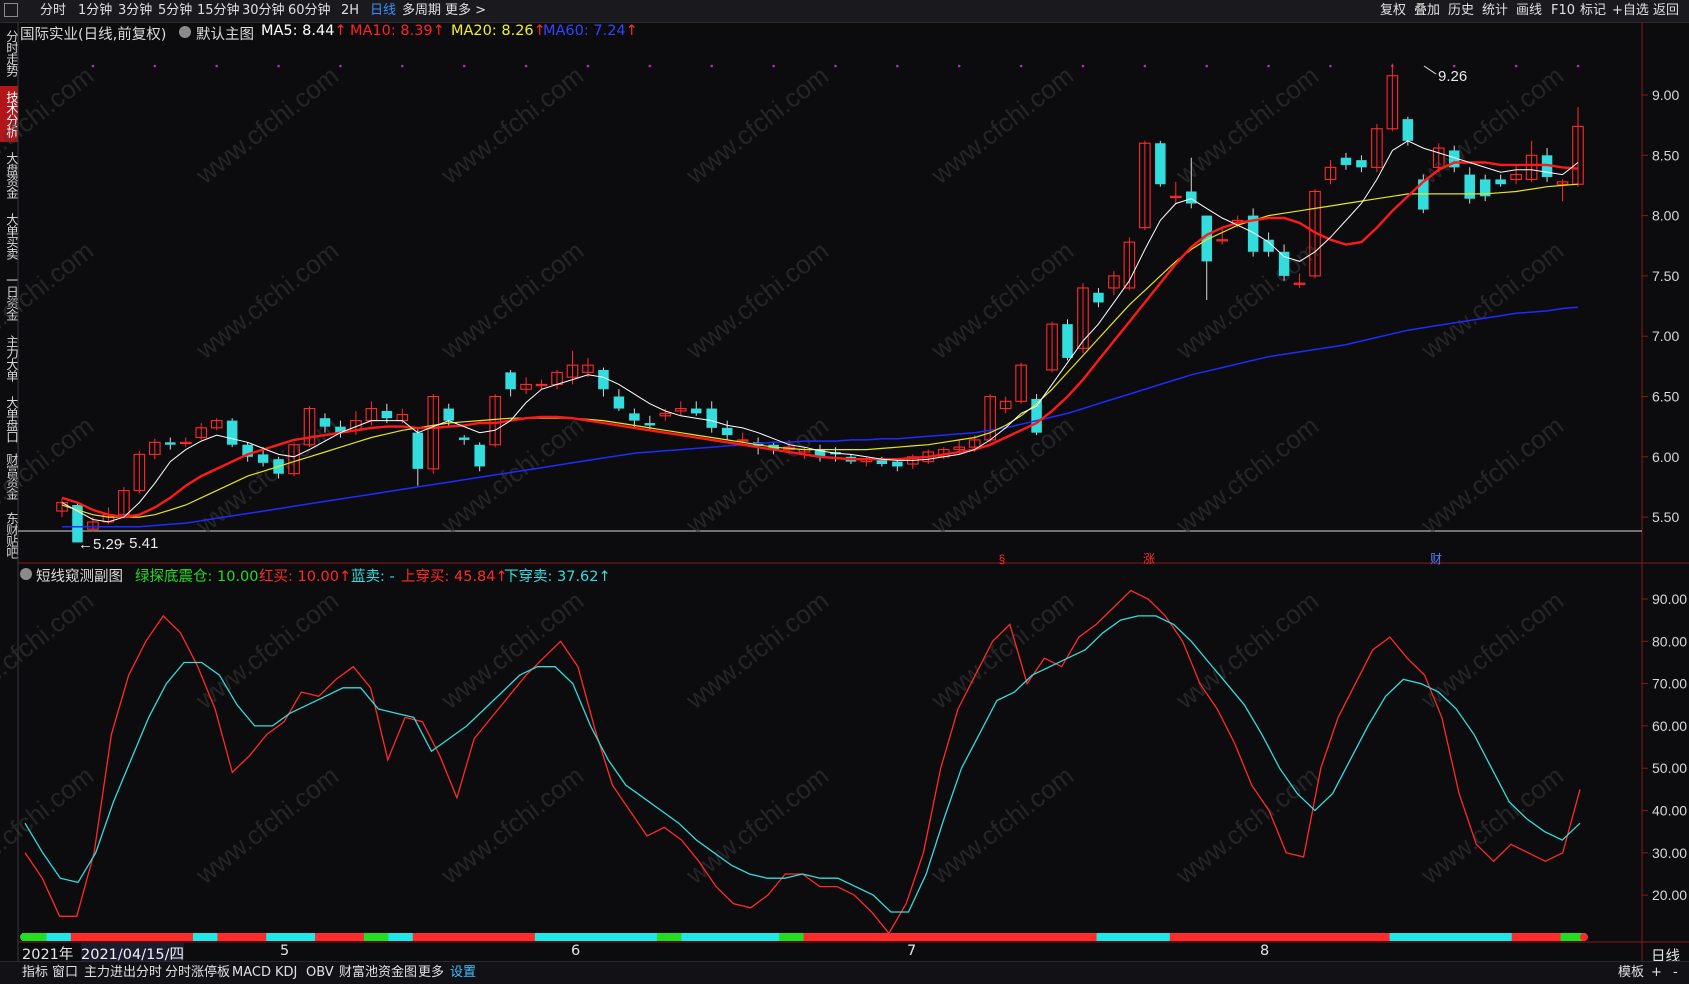 The width and height of the screenshot is (1689, 984). I want to click on ma60-label: MA60: 7.24↑, so click(590, 31).